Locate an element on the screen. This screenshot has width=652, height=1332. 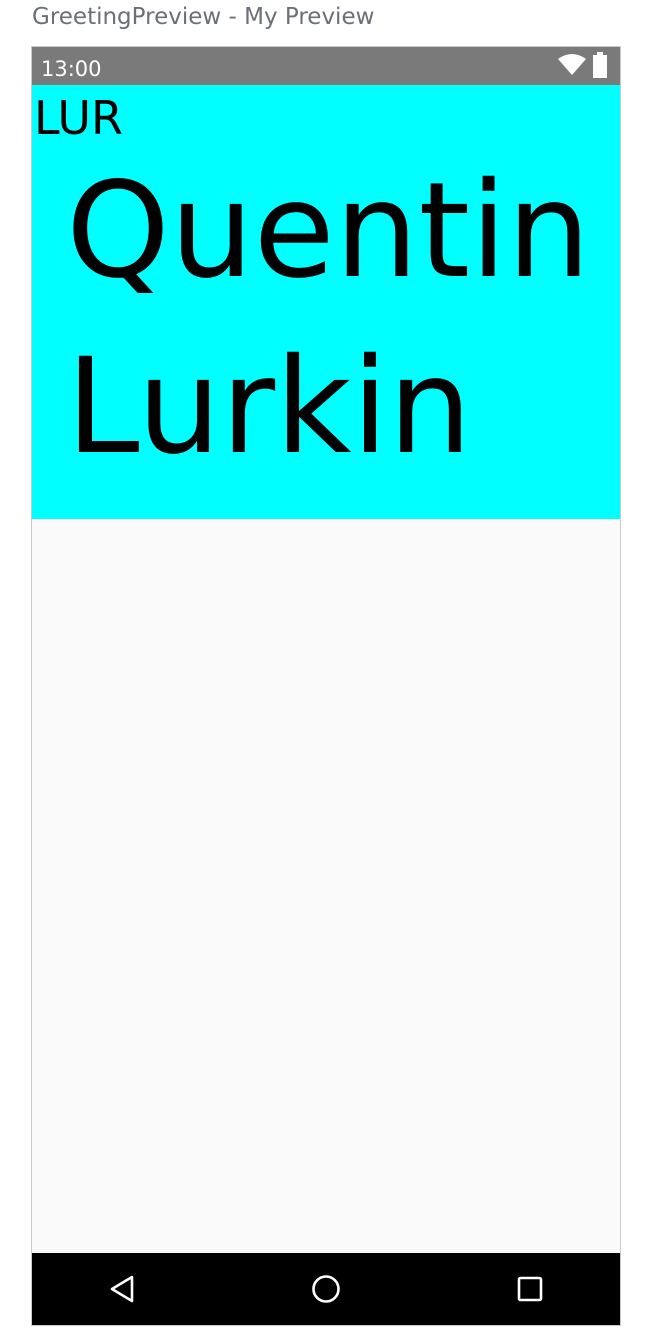
first-name-text: Quentin is located at coordinates (328, 231).